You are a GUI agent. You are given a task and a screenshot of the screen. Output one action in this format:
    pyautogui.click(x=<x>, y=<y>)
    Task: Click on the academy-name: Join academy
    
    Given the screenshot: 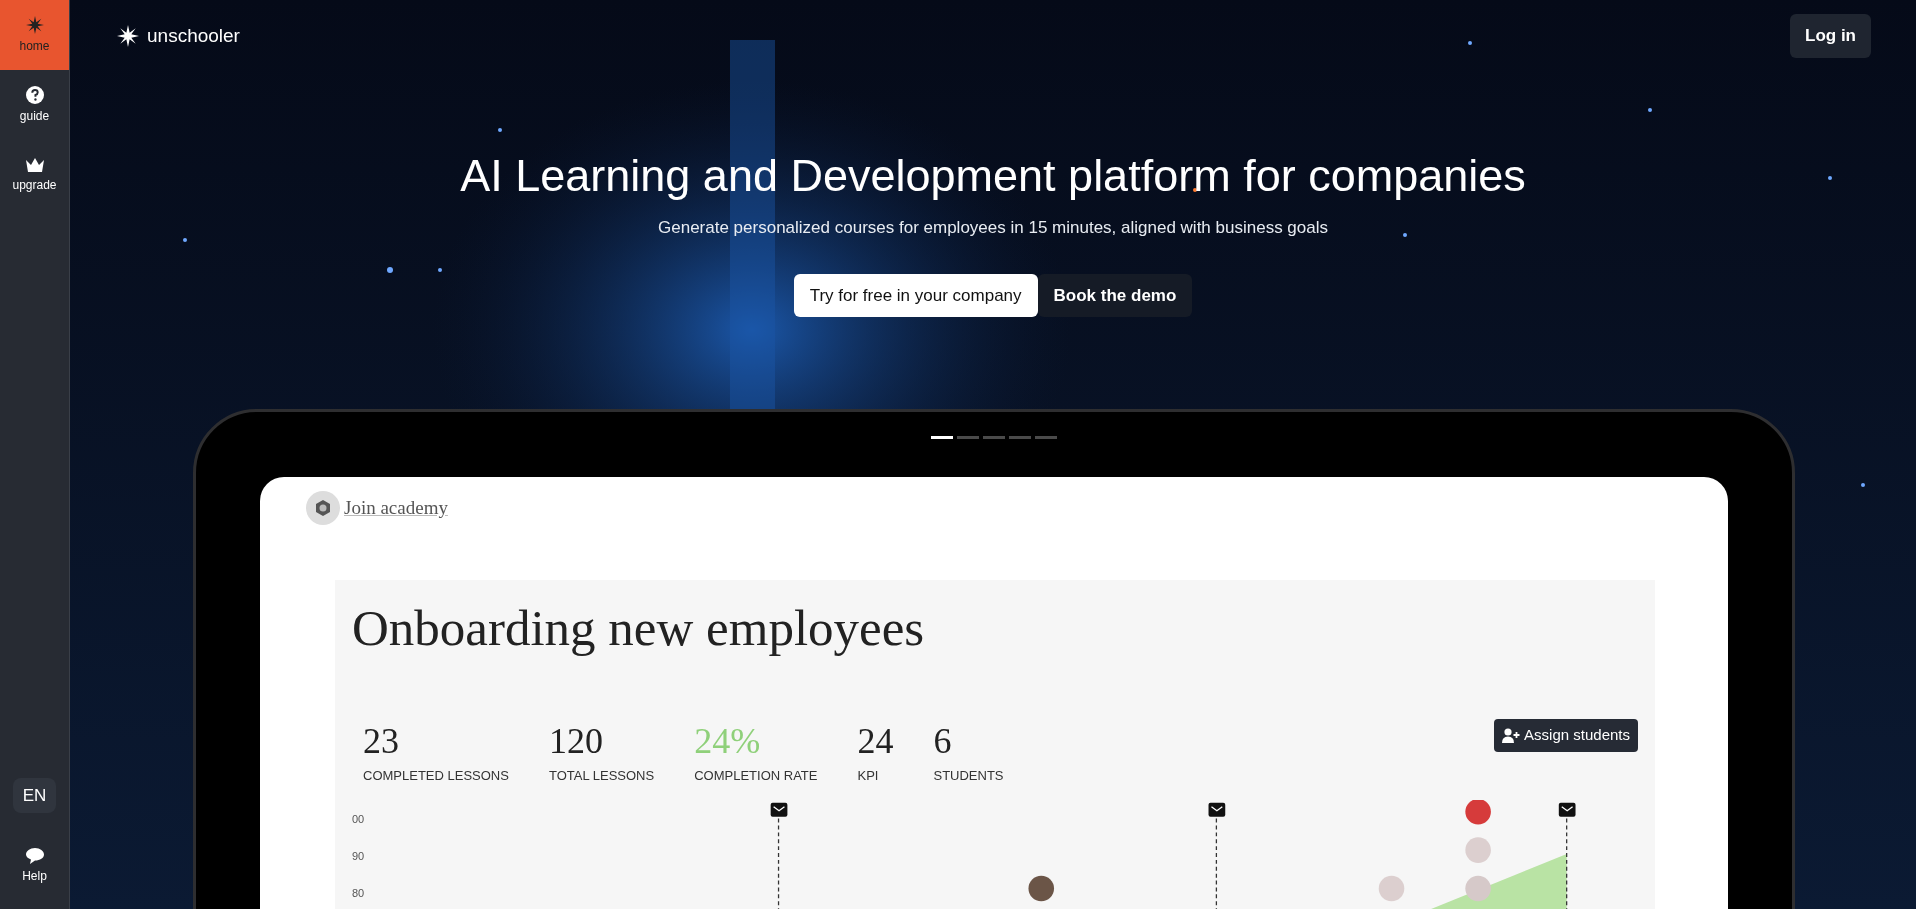 What is the action you would take?
    pyautogui.click(x=396, y=508)
    